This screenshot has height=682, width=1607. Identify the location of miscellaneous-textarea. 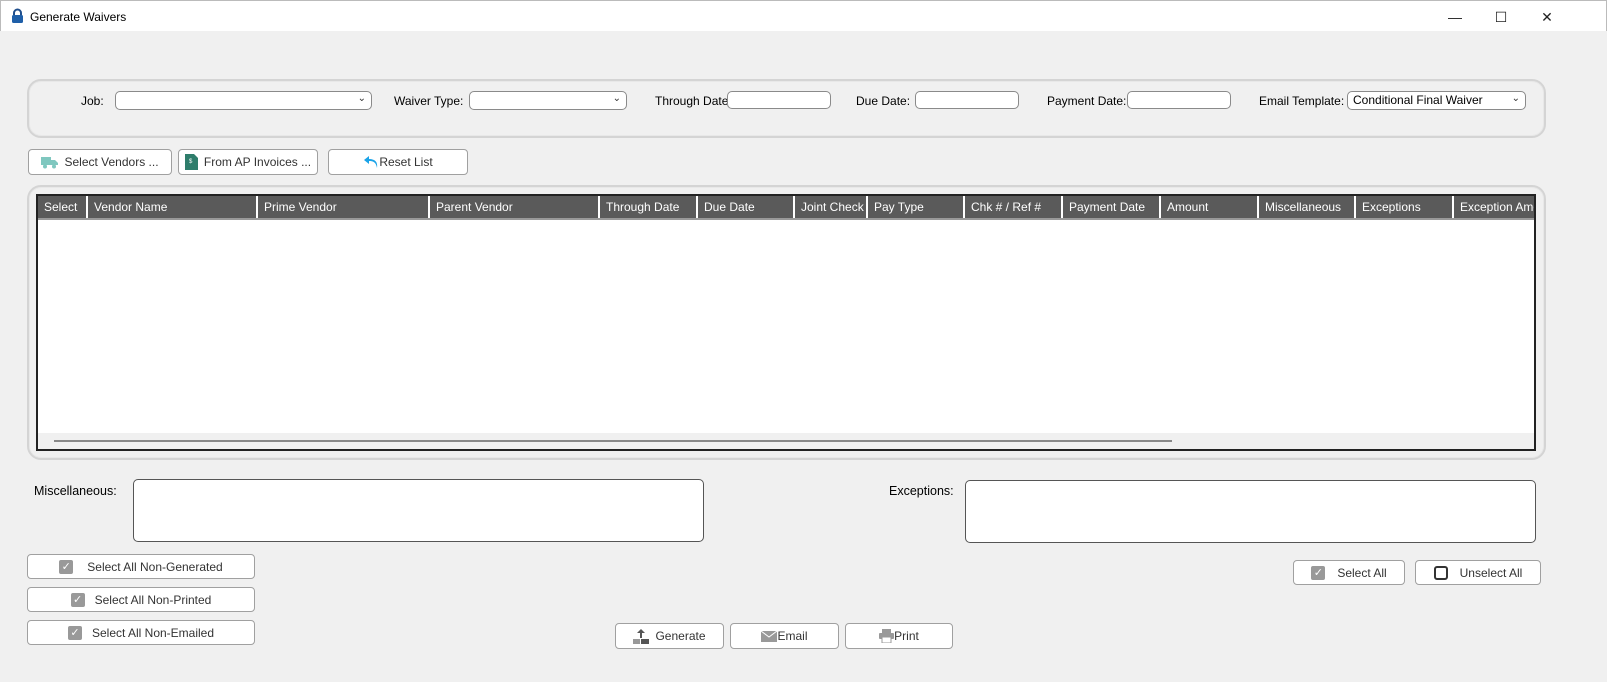
(418, 510).